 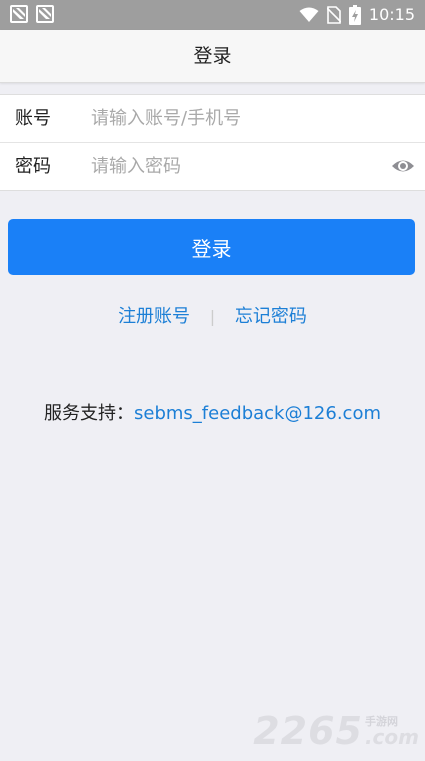 I want to click on status-notifications, so click(x=32, y=14).